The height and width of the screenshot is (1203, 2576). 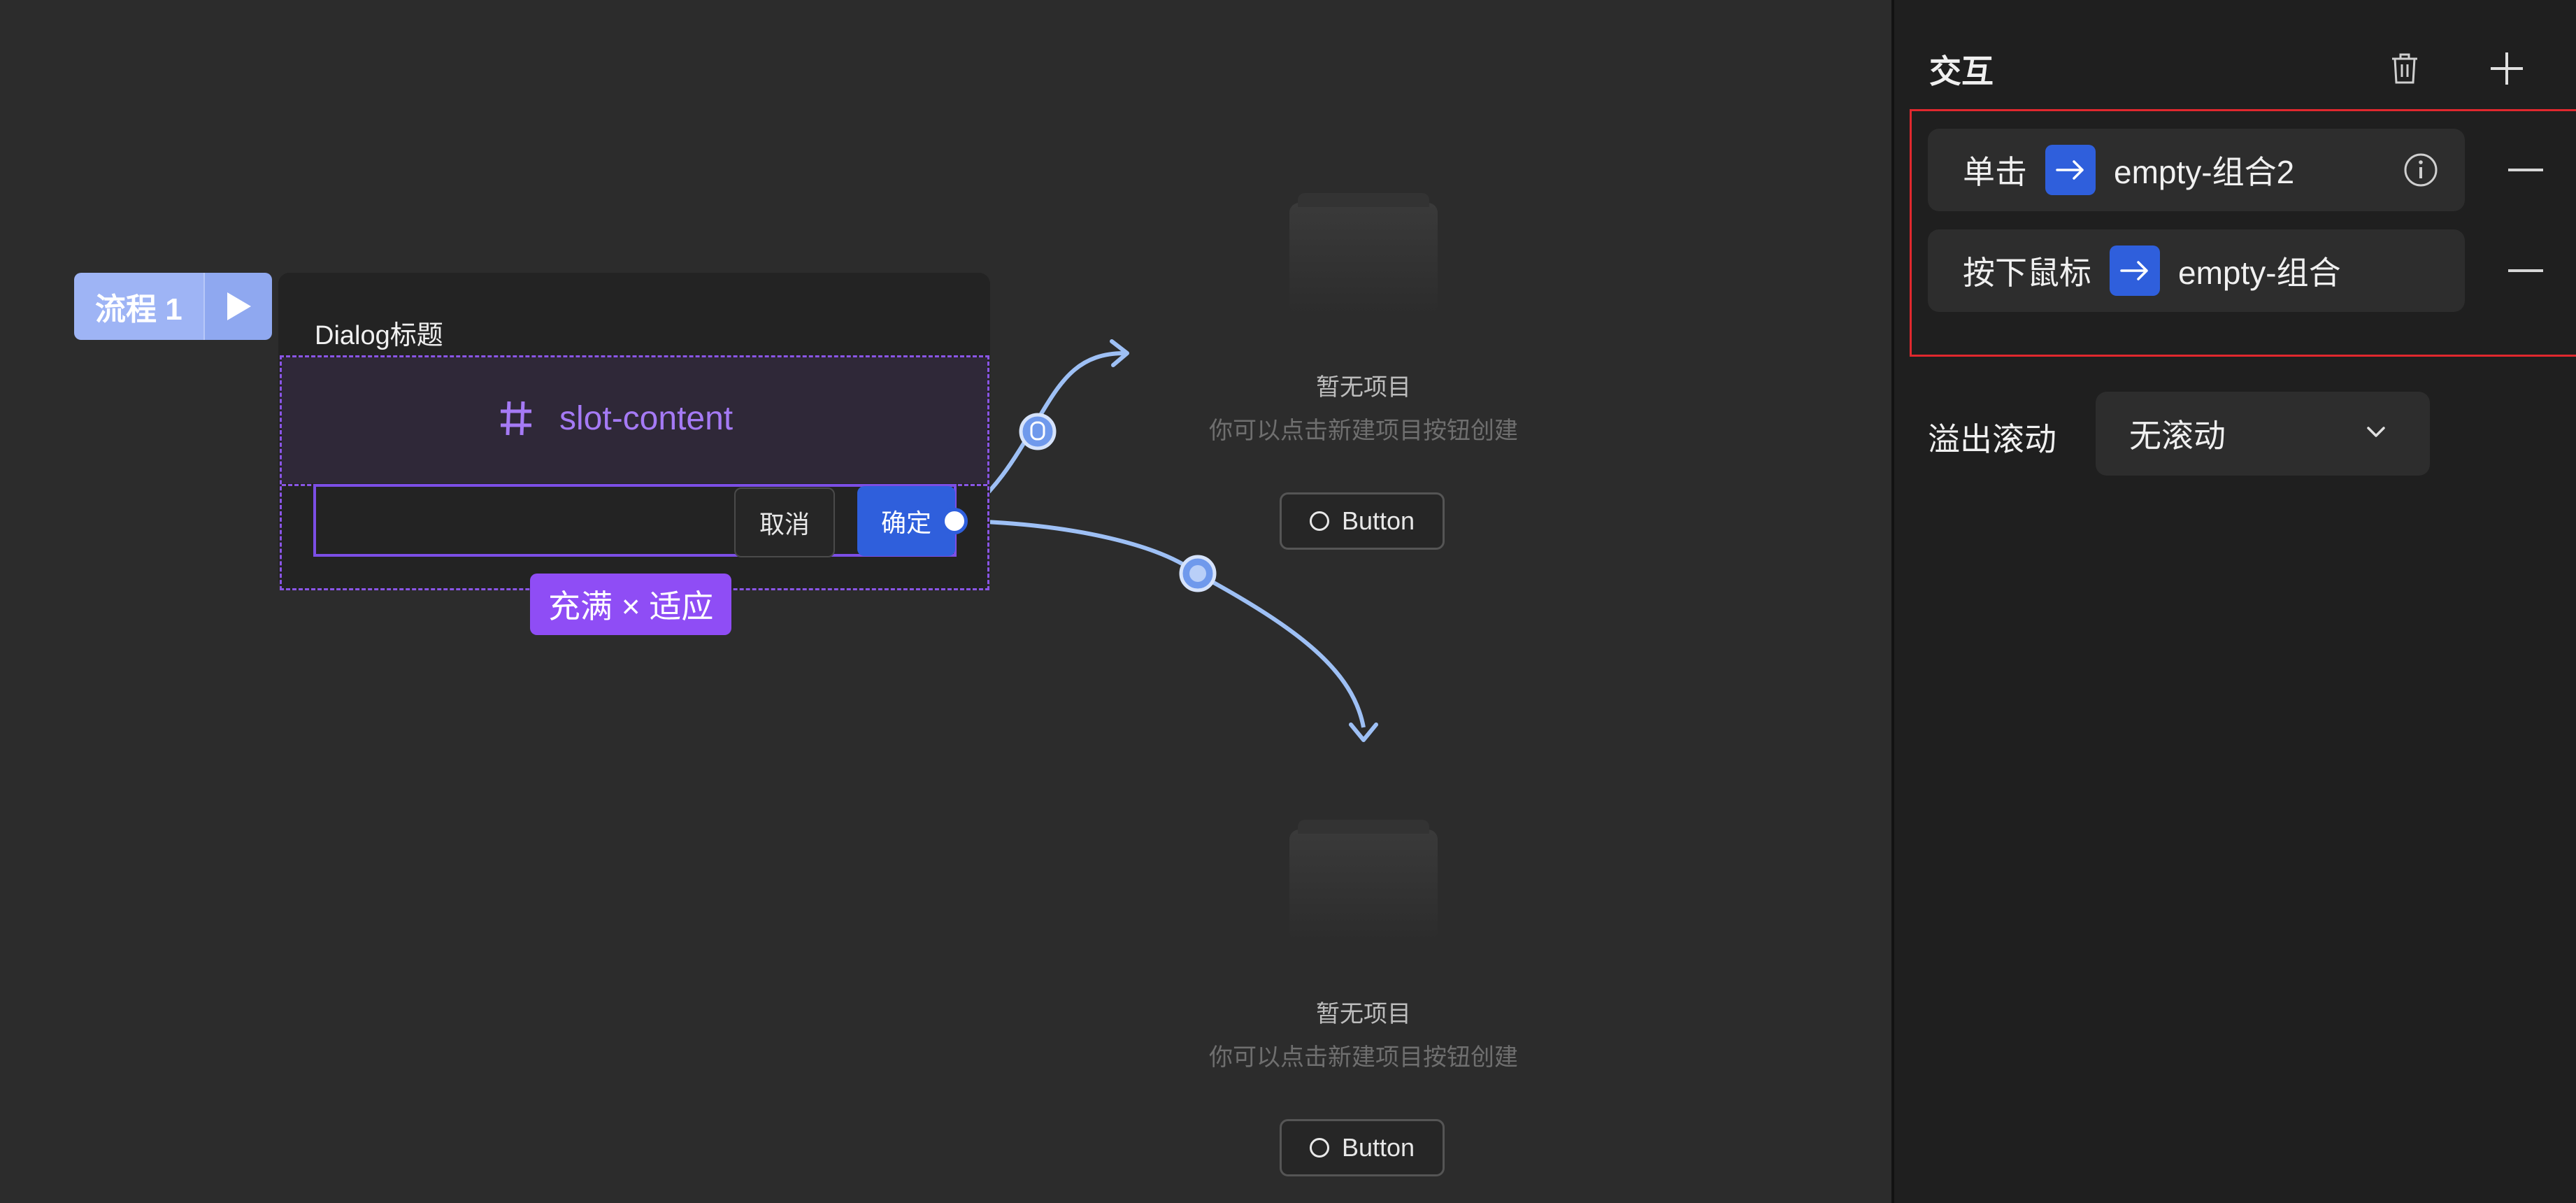 I want to click on panel-title: 交互, so click(x=1961, y=71).